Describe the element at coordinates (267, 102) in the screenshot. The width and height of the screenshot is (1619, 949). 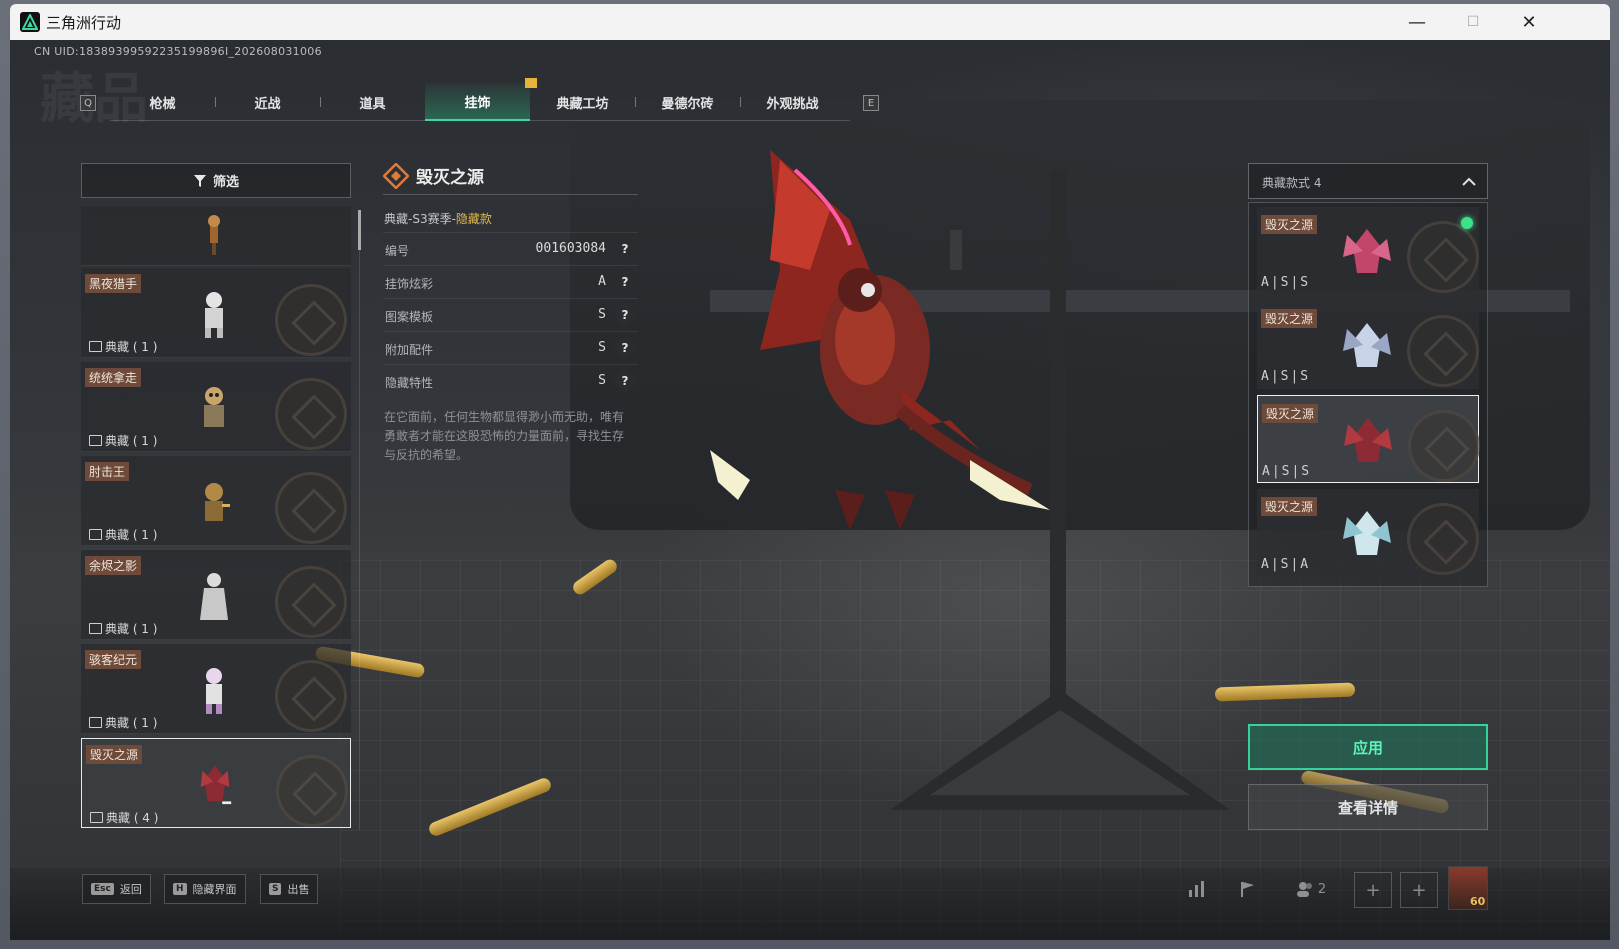
I see `tab-melee: 近战` at that location.